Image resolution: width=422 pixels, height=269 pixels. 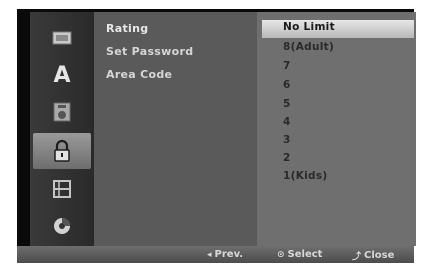 I want to click on film-menu-tab, so click(x=62, y=189).